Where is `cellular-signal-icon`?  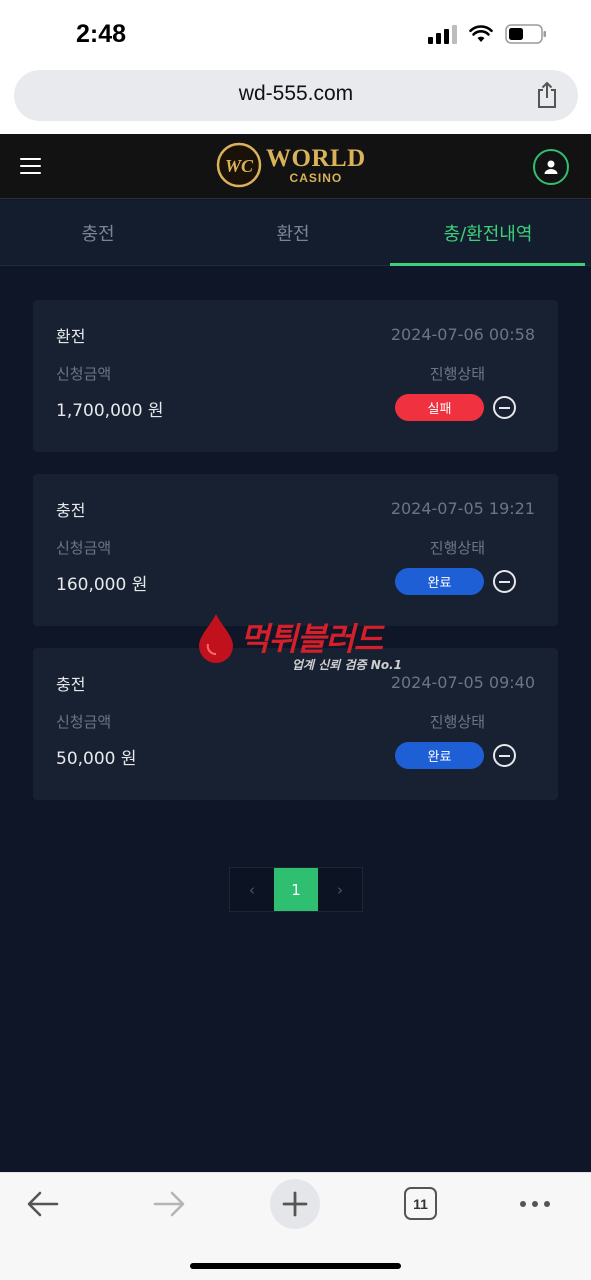
cellular-signal-icon is located at coordinates (442, 34).